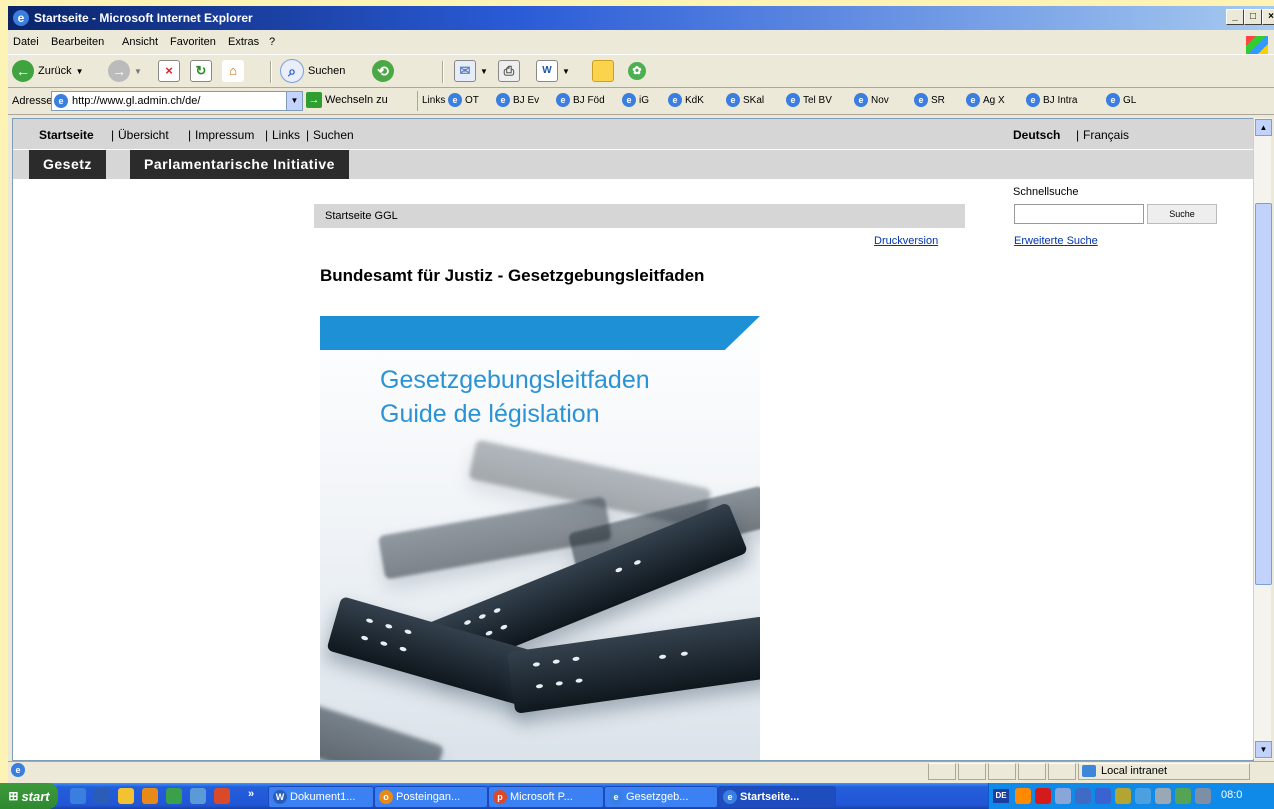  Describe the element at coordinates (553, 71) in the screenshot. I see `edit-word-button: W ▼` at that location.